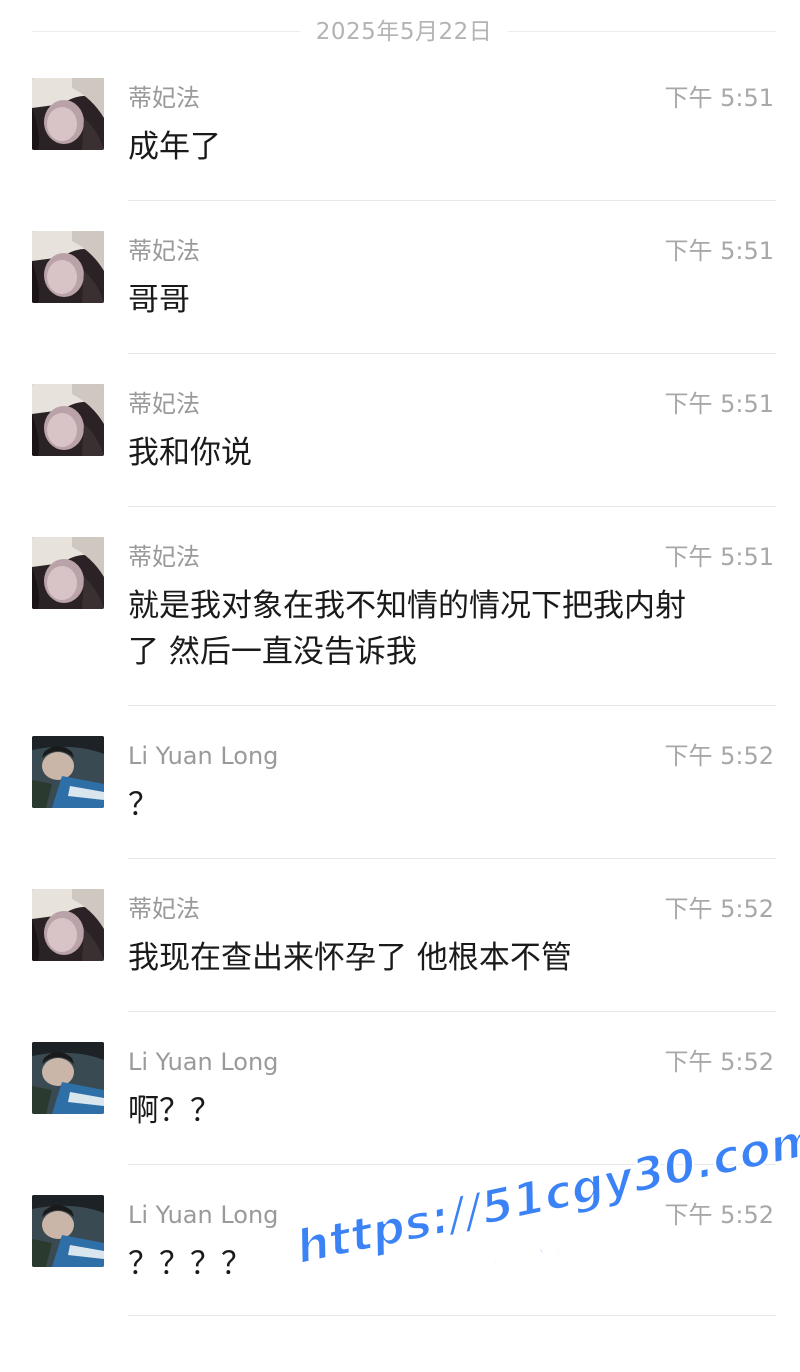 This screenshot has width=800, height=1372. Describe the element at coordinates (544, 1235) in the screenshot. I see `watermark: https://51cgy30.com 看完整版` at that location.